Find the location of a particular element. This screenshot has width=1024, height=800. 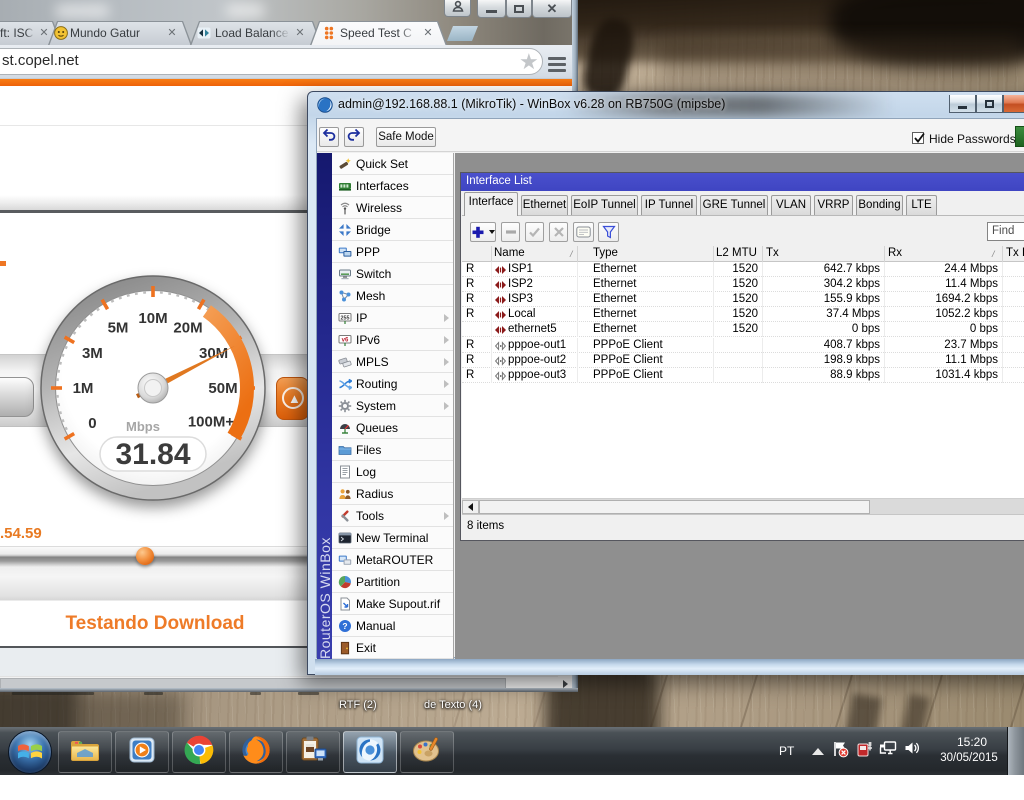

desktop-icon-label: RTF (2) is located at coordinates (358, 705).